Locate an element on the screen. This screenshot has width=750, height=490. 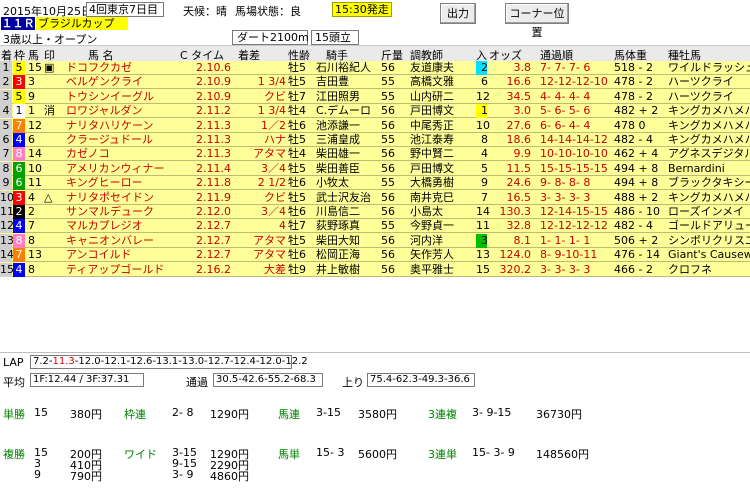
body-weight: 462 + 4 is located at coordinates (636, 154).